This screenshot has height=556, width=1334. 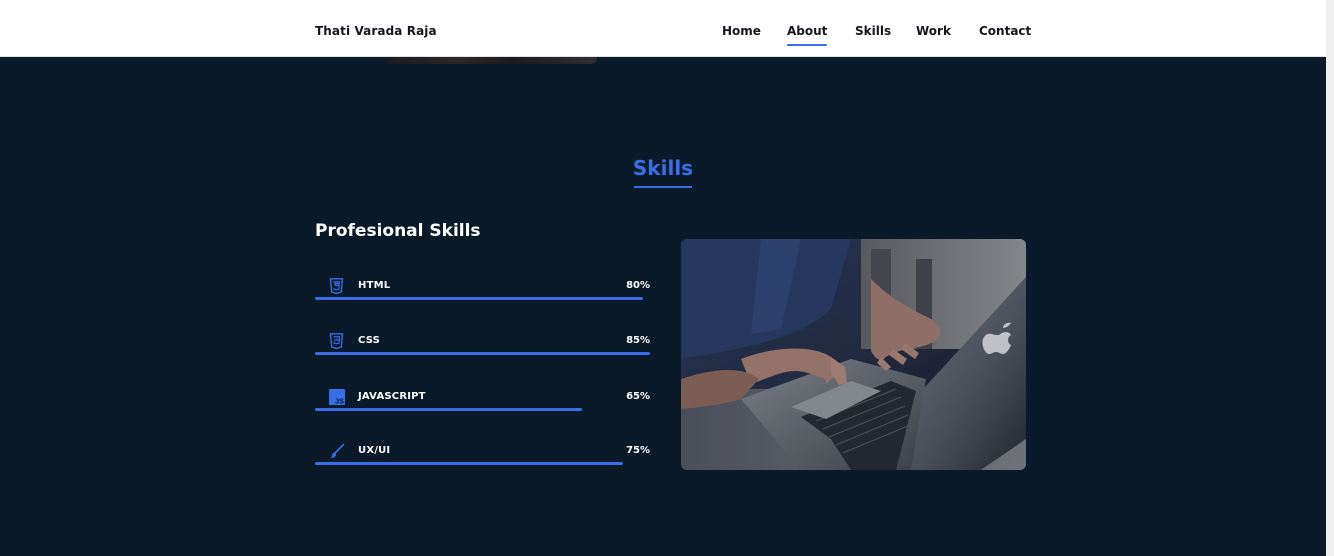 I want to click on skill-name: JAVASCRIPT, so click(x=392, y=396).